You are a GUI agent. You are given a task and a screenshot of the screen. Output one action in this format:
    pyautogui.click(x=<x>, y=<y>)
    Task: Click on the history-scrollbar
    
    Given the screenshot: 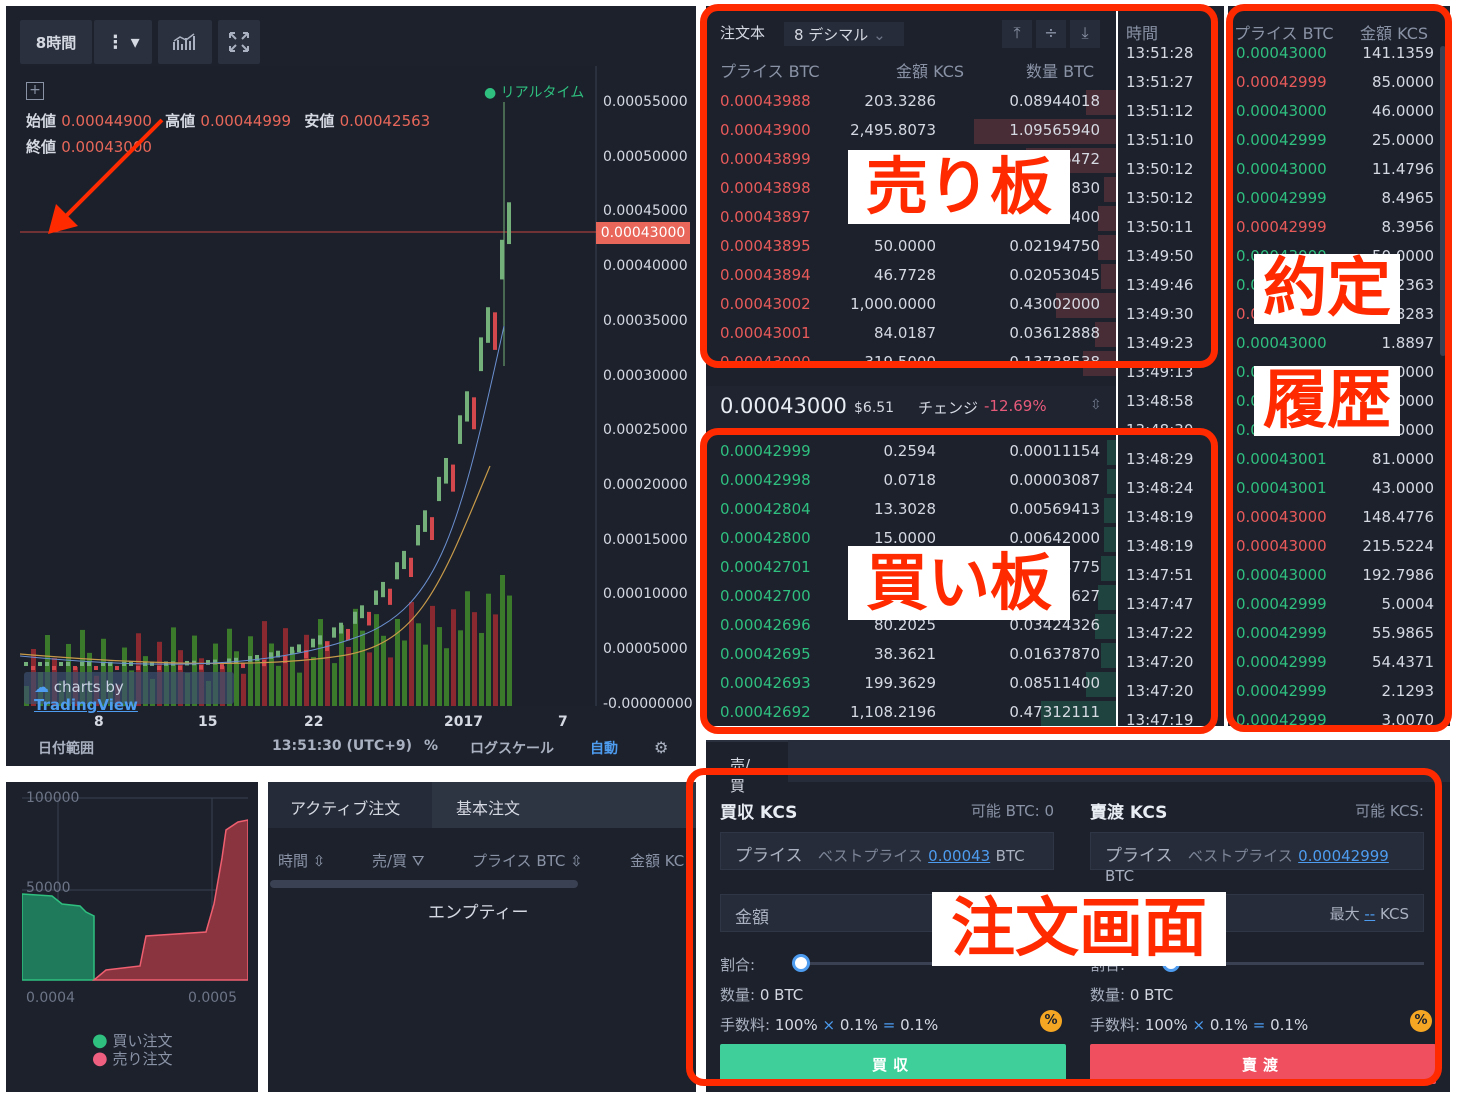 What is the action you would take?
    pyautogui.click(x=1443, y=201)
    